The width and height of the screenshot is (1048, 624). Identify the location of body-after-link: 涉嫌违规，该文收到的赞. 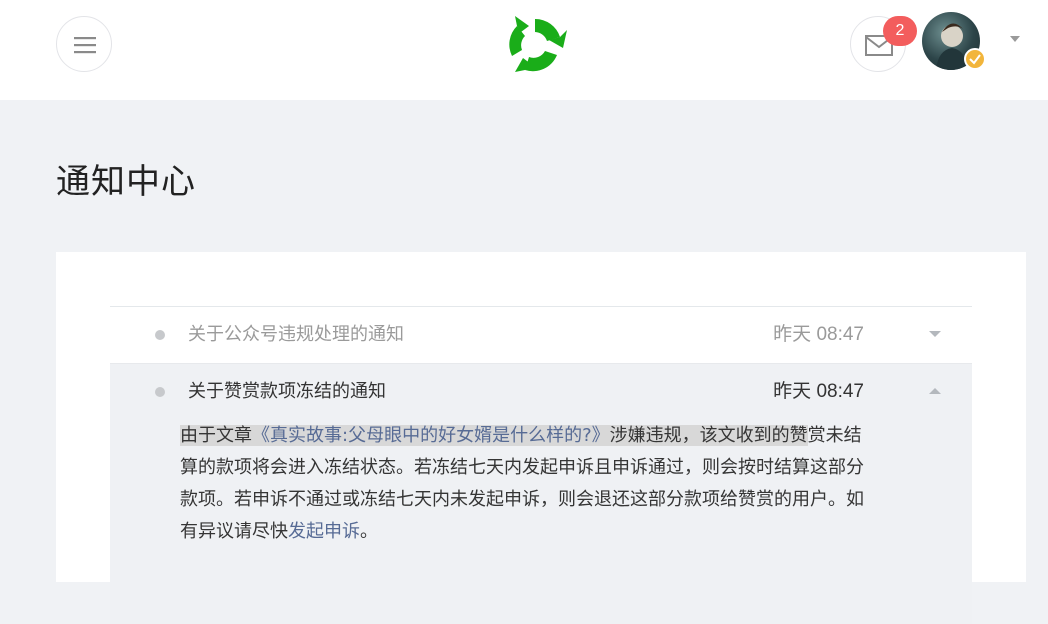
(708, 435).